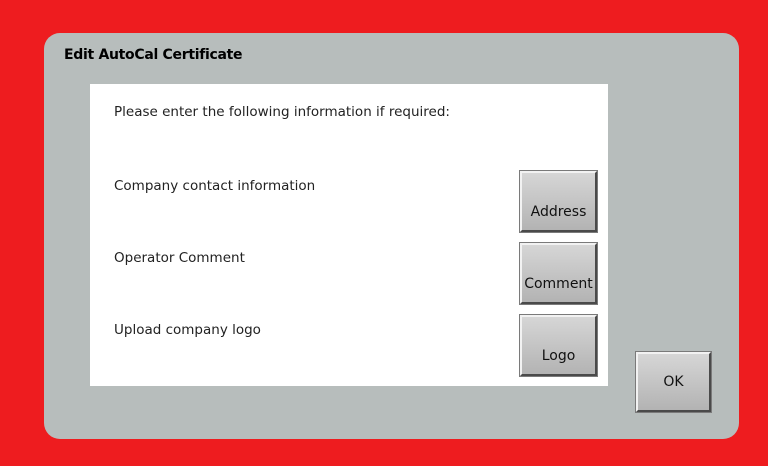 The image size is (768, 466). I want to click on logo-button: Logo, so click(558, 345).